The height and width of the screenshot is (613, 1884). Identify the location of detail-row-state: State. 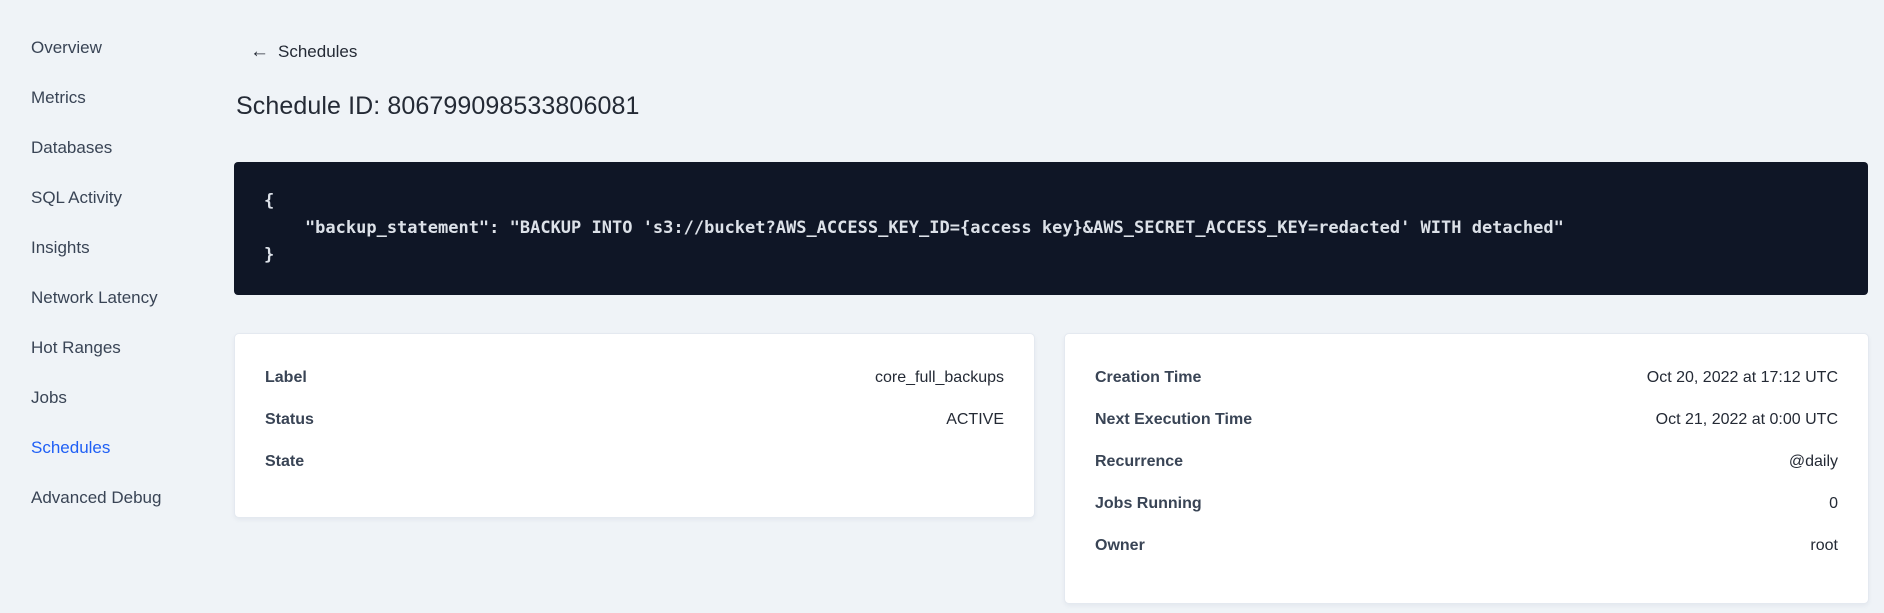
(634, 462).